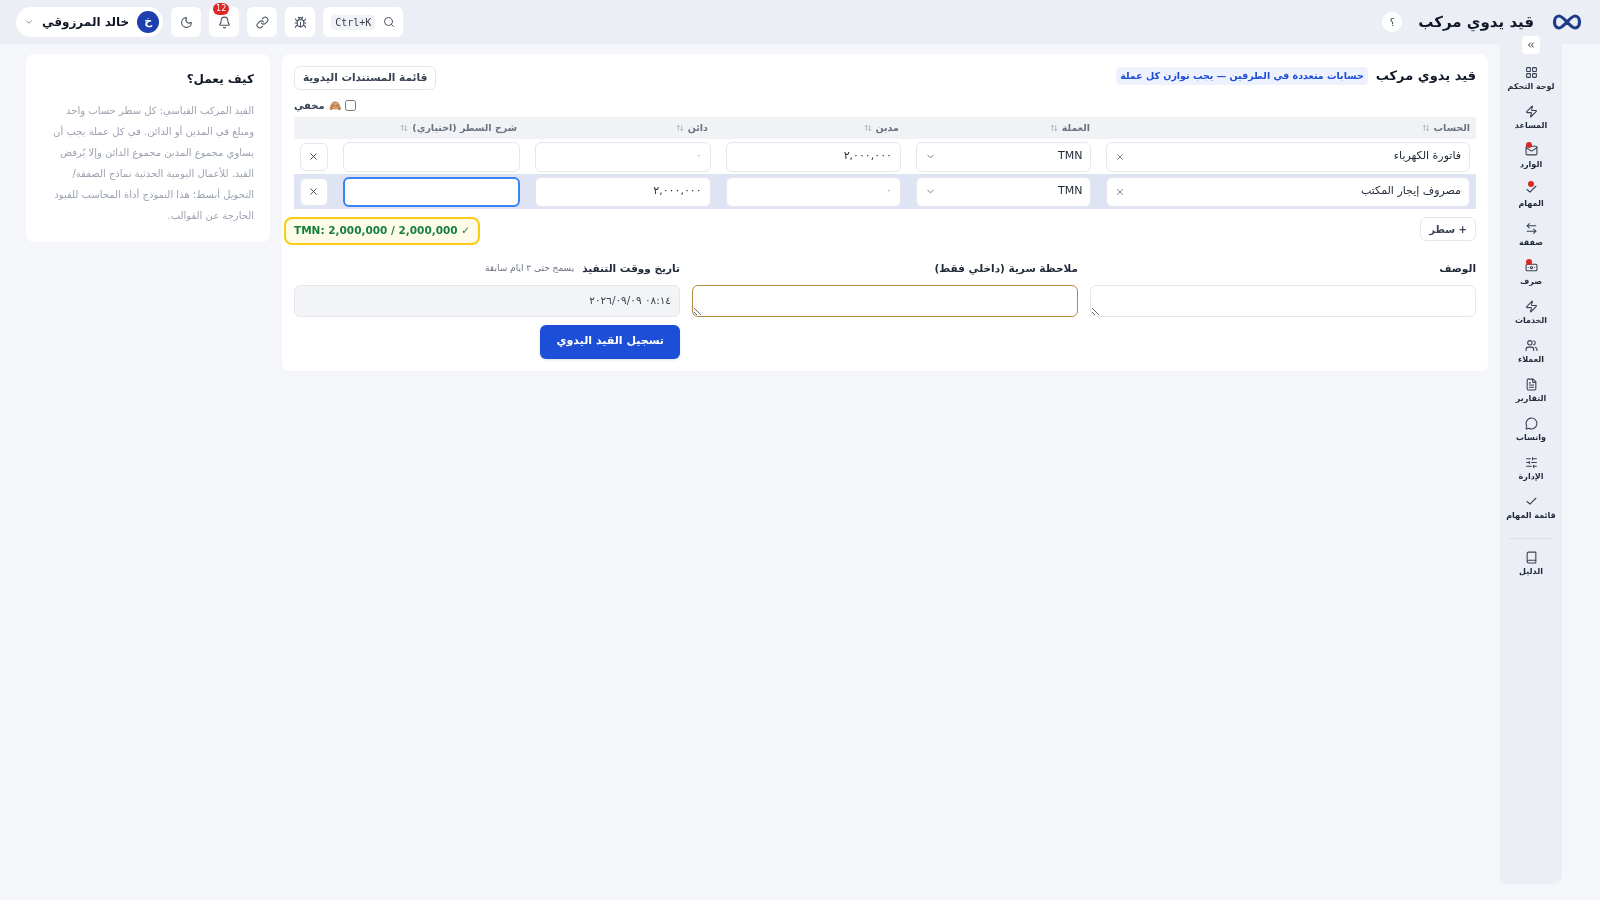  I want to click on sidebar-item: قائمة المهام, so click(1531, 508).